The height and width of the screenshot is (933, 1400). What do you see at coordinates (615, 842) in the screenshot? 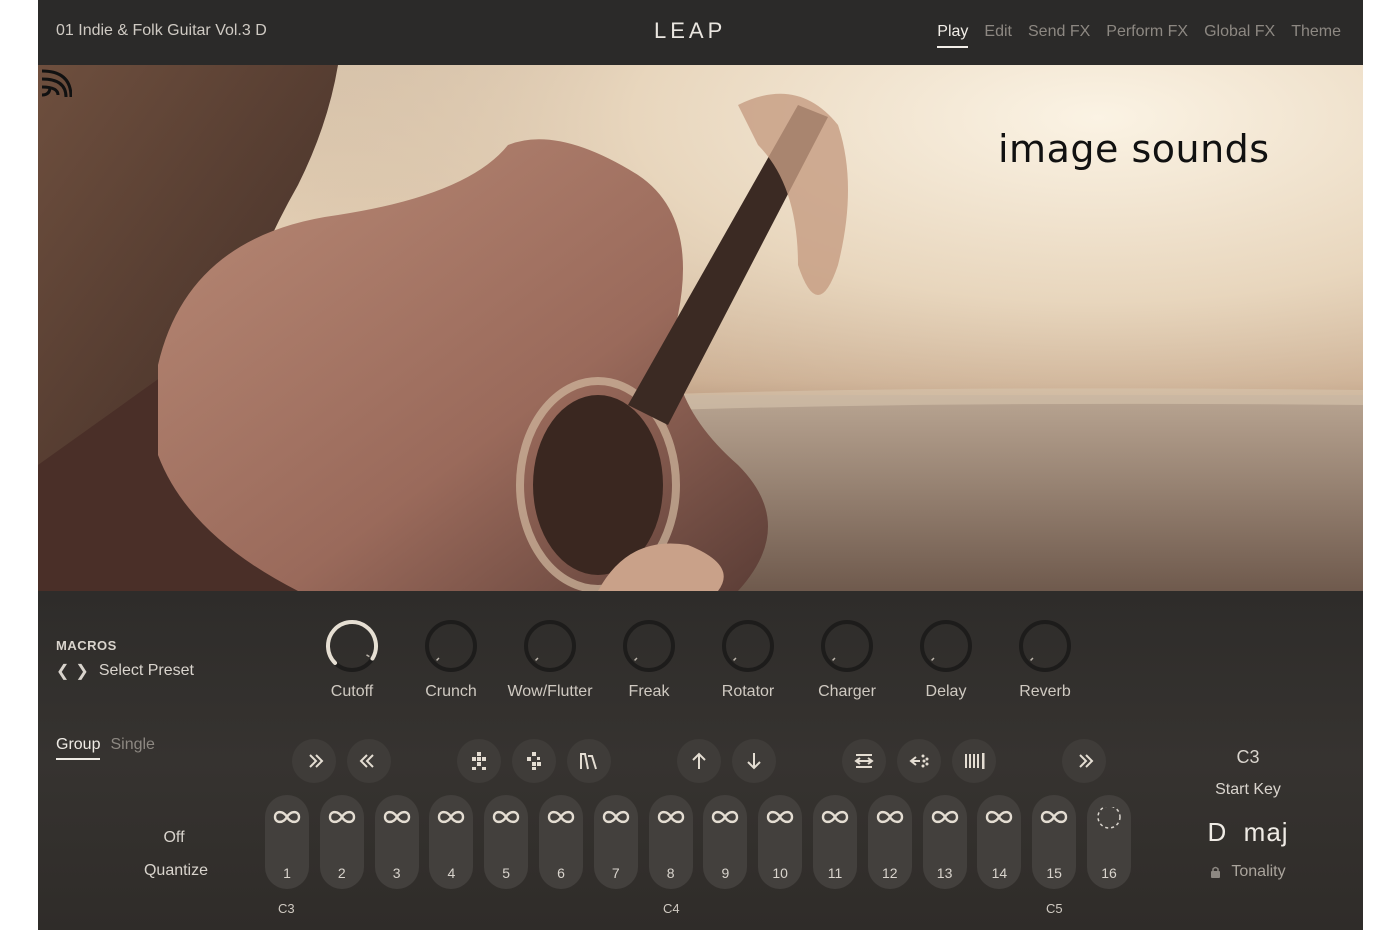
I see `pad-7: 7` at bounding box center [615, 842].